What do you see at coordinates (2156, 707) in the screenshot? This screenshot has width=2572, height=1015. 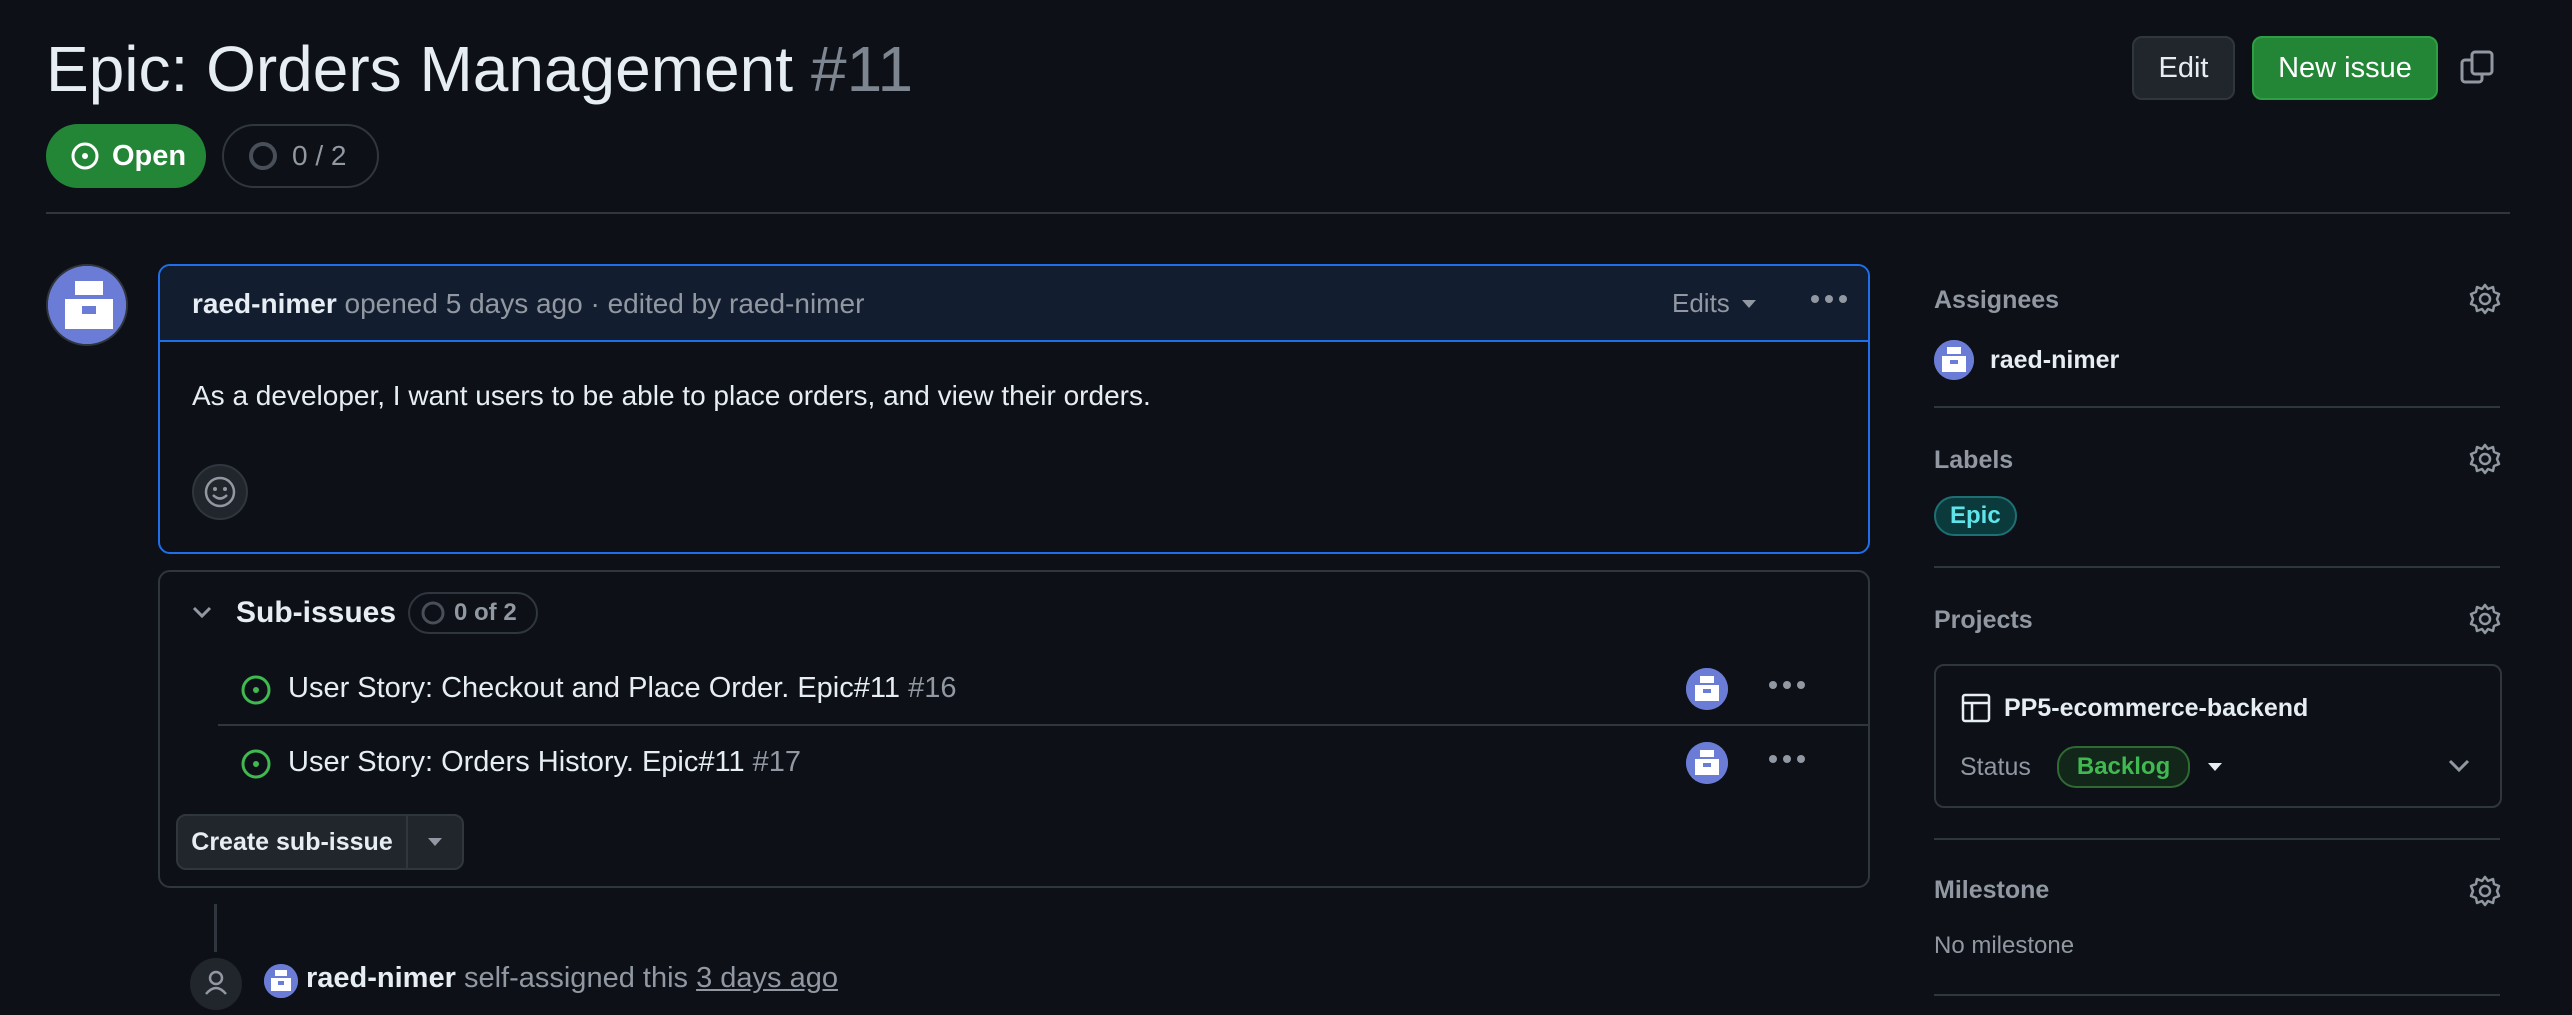 I see `project-name: PP5-ecommerce-backend` at bounding box center [2156, 707].